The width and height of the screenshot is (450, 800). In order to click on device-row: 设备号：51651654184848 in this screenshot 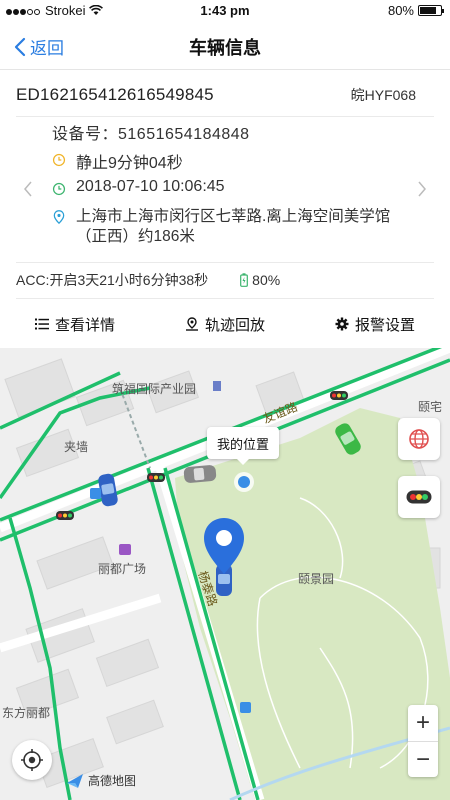, I will do `click(233, 134)`.